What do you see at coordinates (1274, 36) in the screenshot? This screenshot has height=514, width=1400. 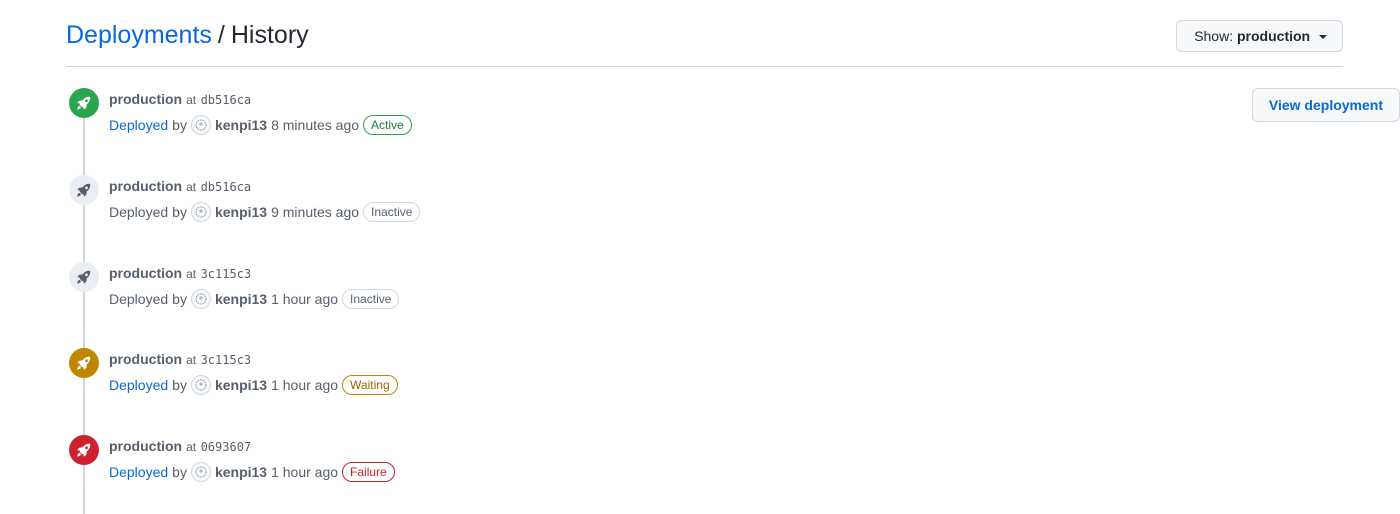 I see `filter-value: production` at bounding box center [1274, 36].